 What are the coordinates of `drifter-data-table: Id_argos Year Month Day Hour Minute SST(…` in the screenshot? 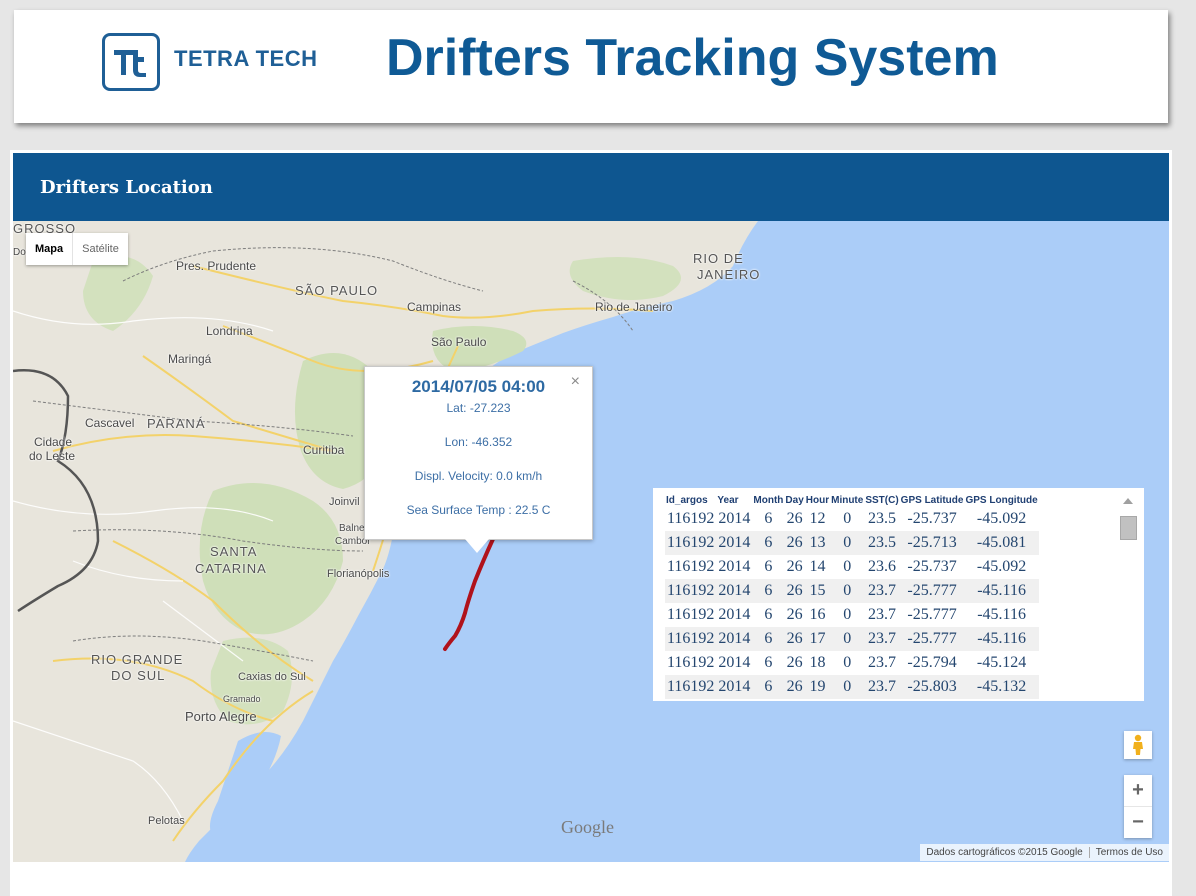 It's located at (898, 594).